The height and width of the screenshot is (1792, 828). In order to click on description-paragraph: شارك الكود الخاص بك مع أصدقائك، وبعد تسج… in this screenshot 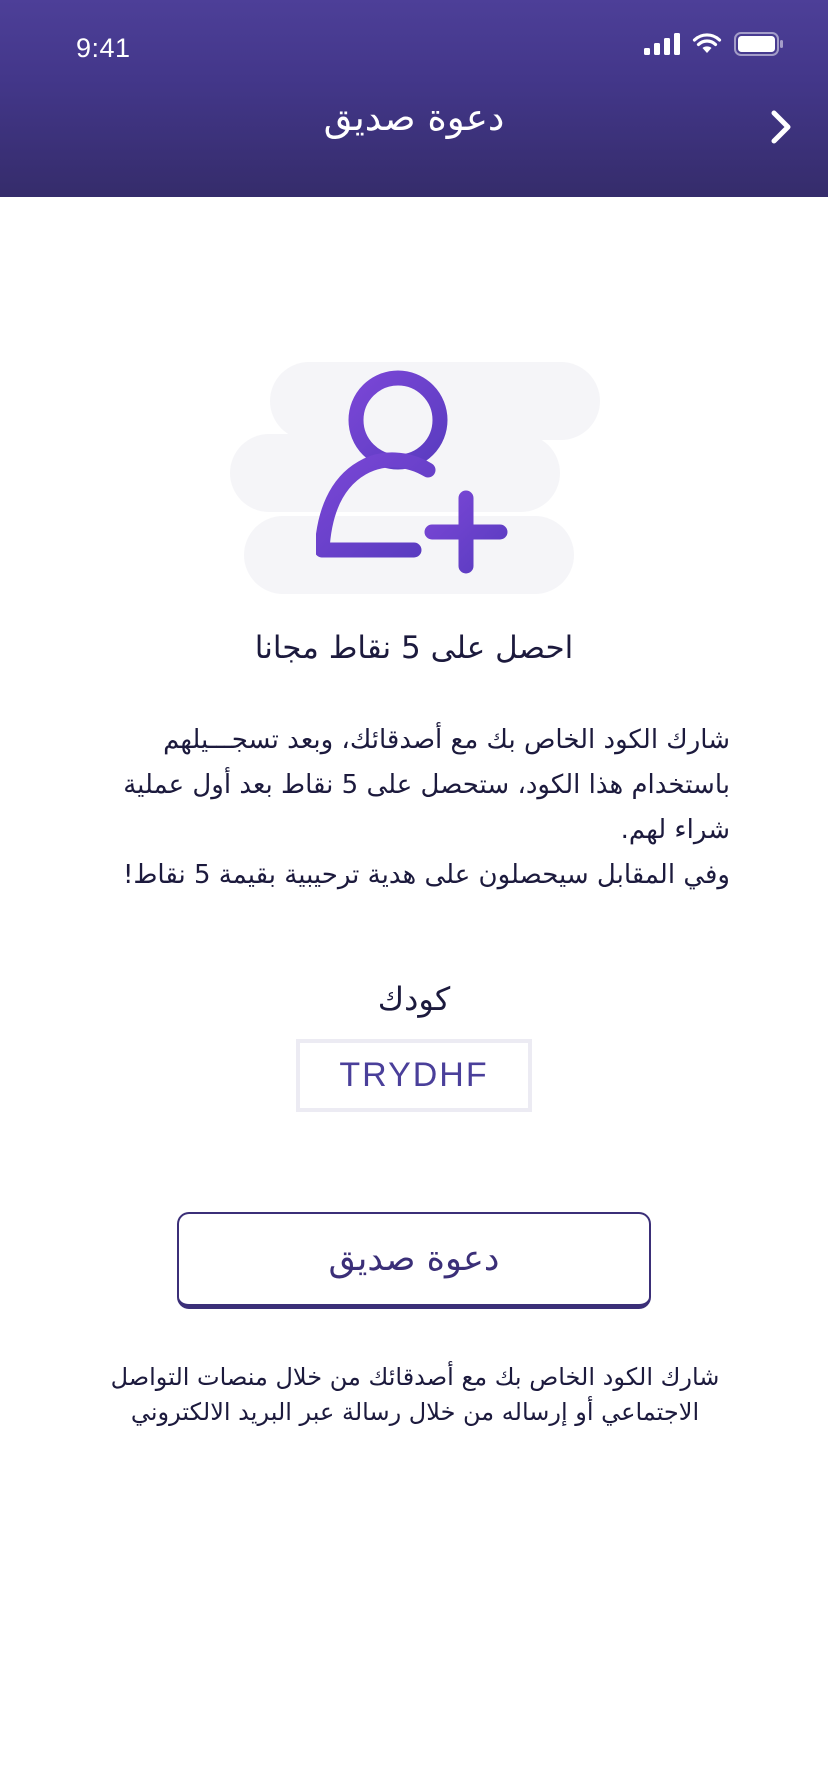, I will do `click(426, 785)`.